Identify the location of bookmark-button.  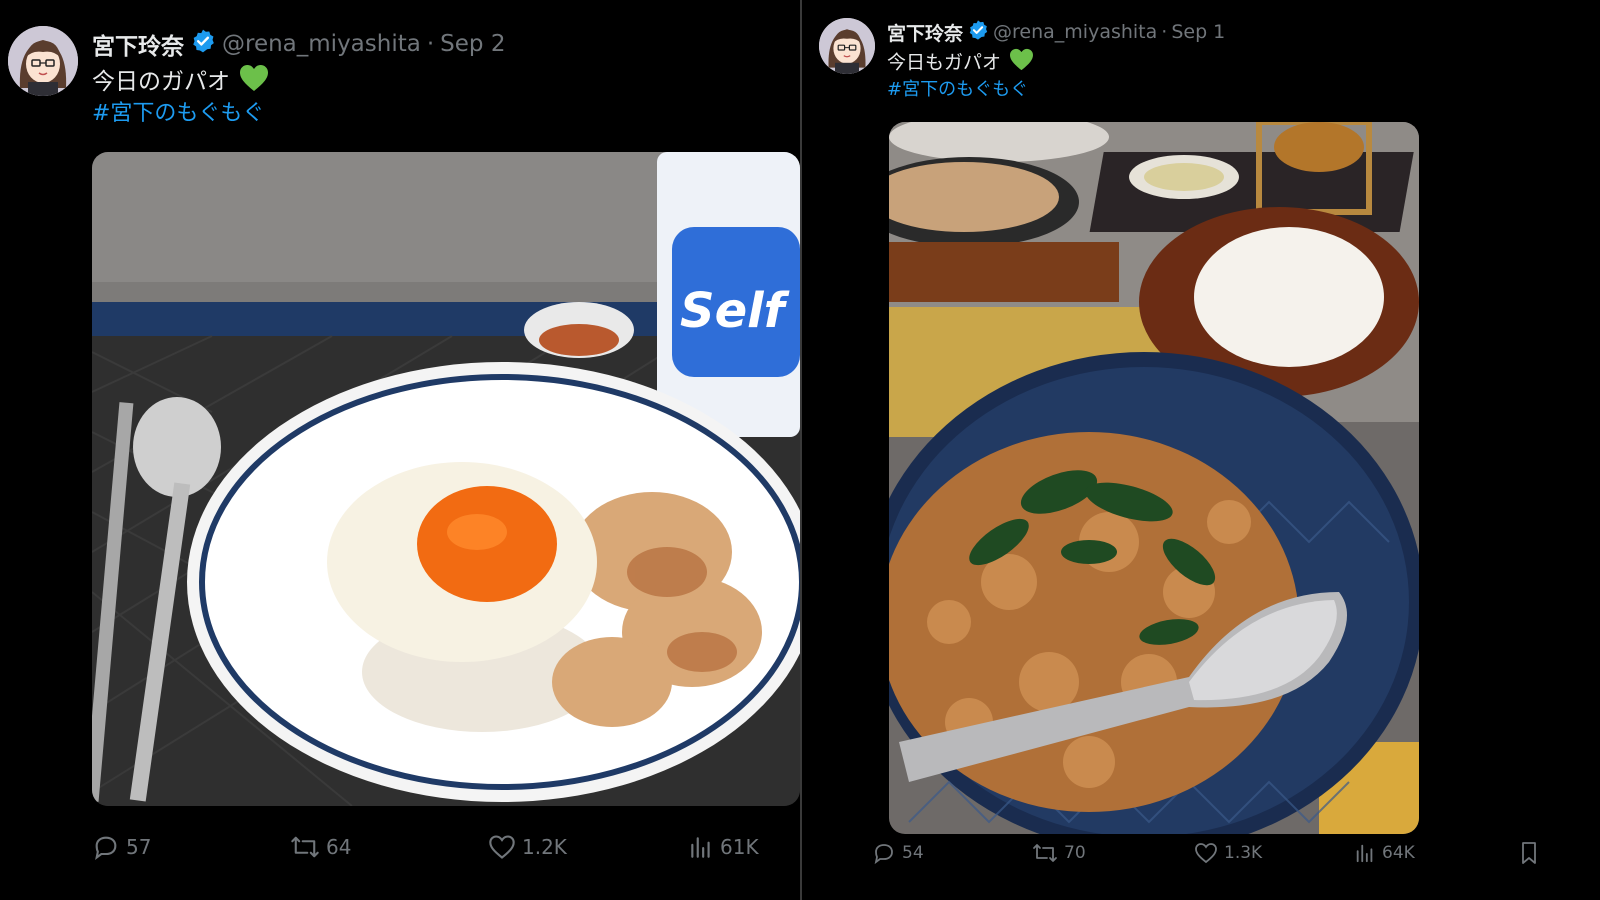
(1529, 853).